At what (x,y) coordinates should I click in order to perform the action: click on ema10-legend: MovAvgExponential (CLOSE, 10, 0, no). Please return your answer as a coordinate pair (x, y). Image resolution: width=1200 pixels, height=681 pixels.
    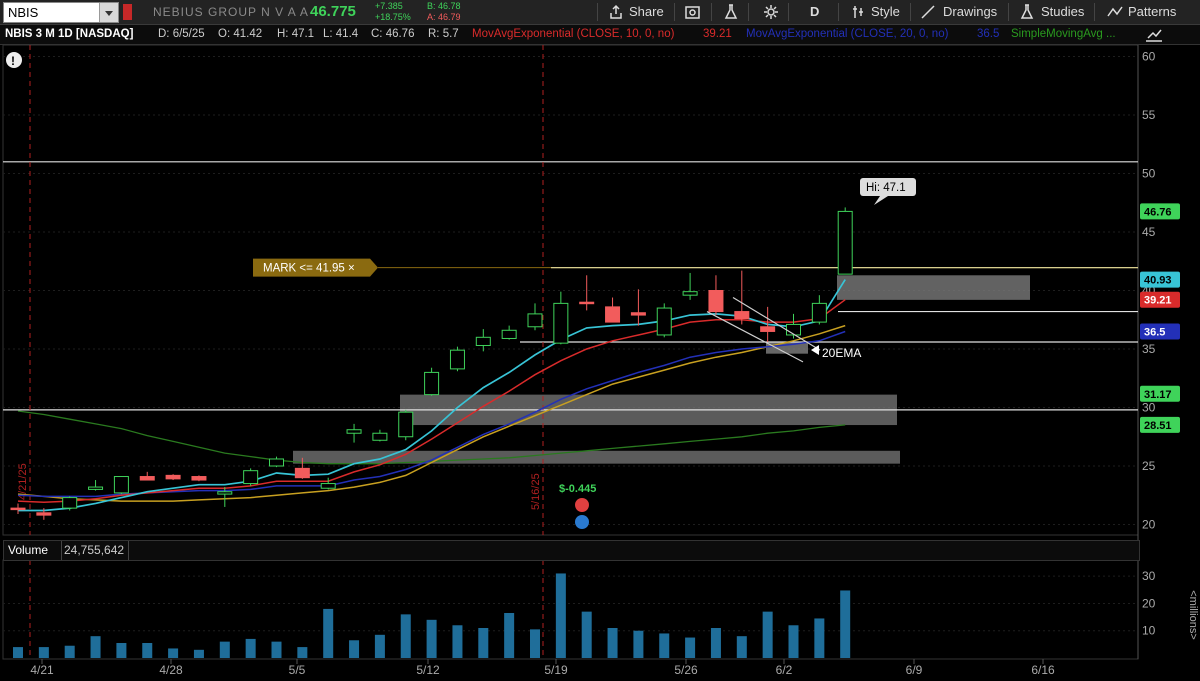
    Looking at the image, I should click on (573, 34).